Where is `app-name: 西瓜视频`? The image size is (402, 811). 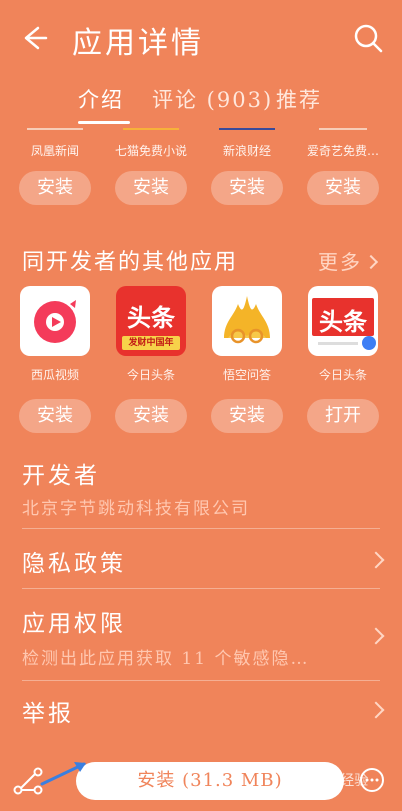 app-name: 西瓜视频 is located at coordinates (54, 375).